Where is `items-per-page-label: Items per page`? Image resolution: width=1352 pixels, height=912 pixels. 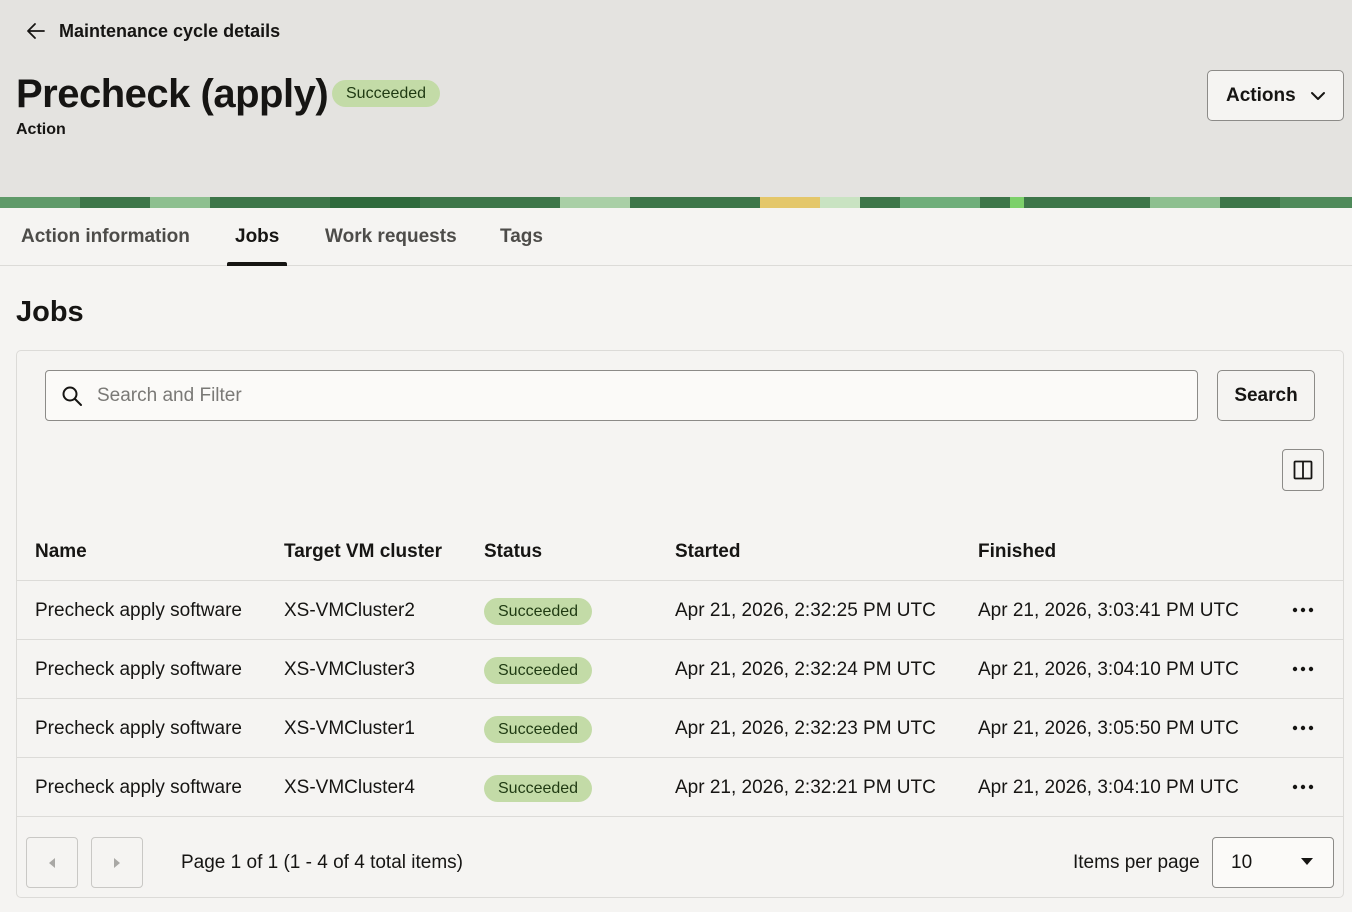
items-per-page-label: Items per page is located at coordinates (1136, 862).